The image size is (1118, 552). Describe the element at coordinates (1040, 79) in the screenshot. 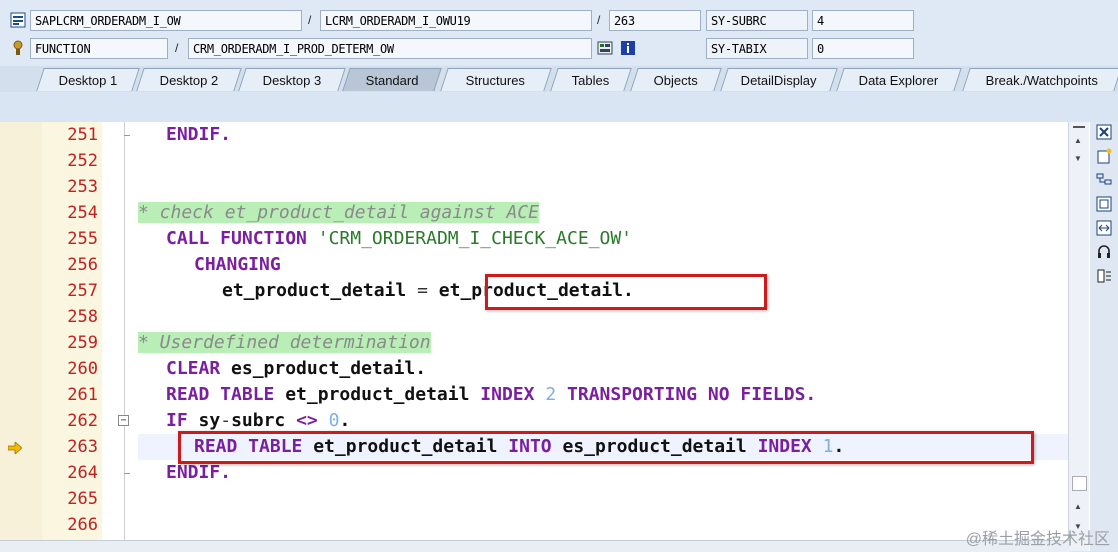

I see `tab-breakpoints-watchpoints: Break./Watchpoints` at that location.